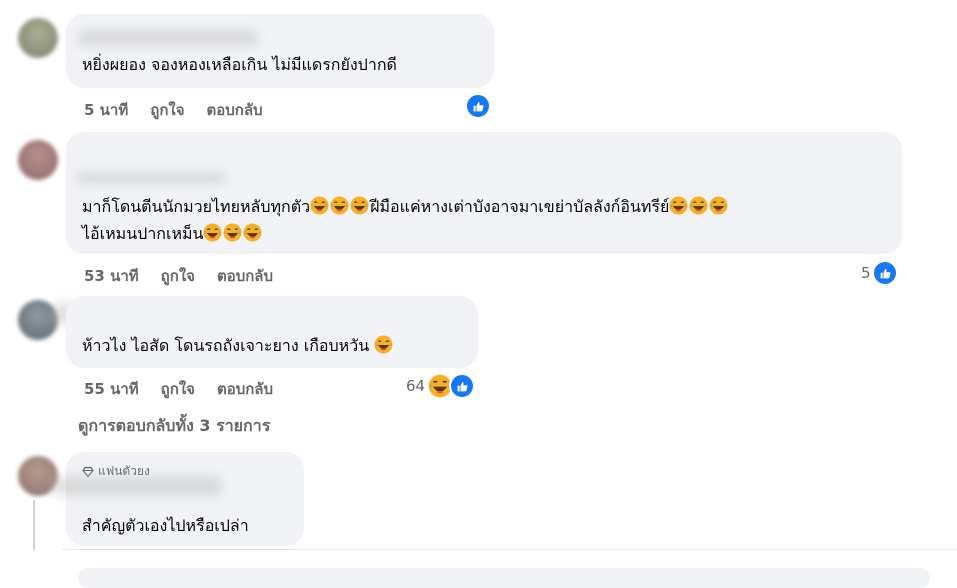 The height and width of the screenshot is (588, 957). I want to click on thread-line, so click(34, 525).